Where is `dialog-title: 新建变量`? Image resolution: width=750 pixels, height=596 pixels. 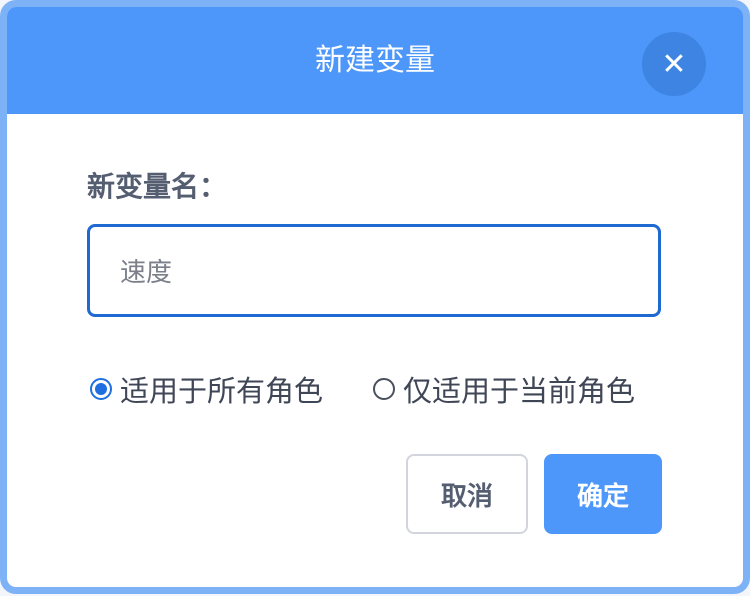 dialog-title: 新建变量 is located at coordinates (375, 60).